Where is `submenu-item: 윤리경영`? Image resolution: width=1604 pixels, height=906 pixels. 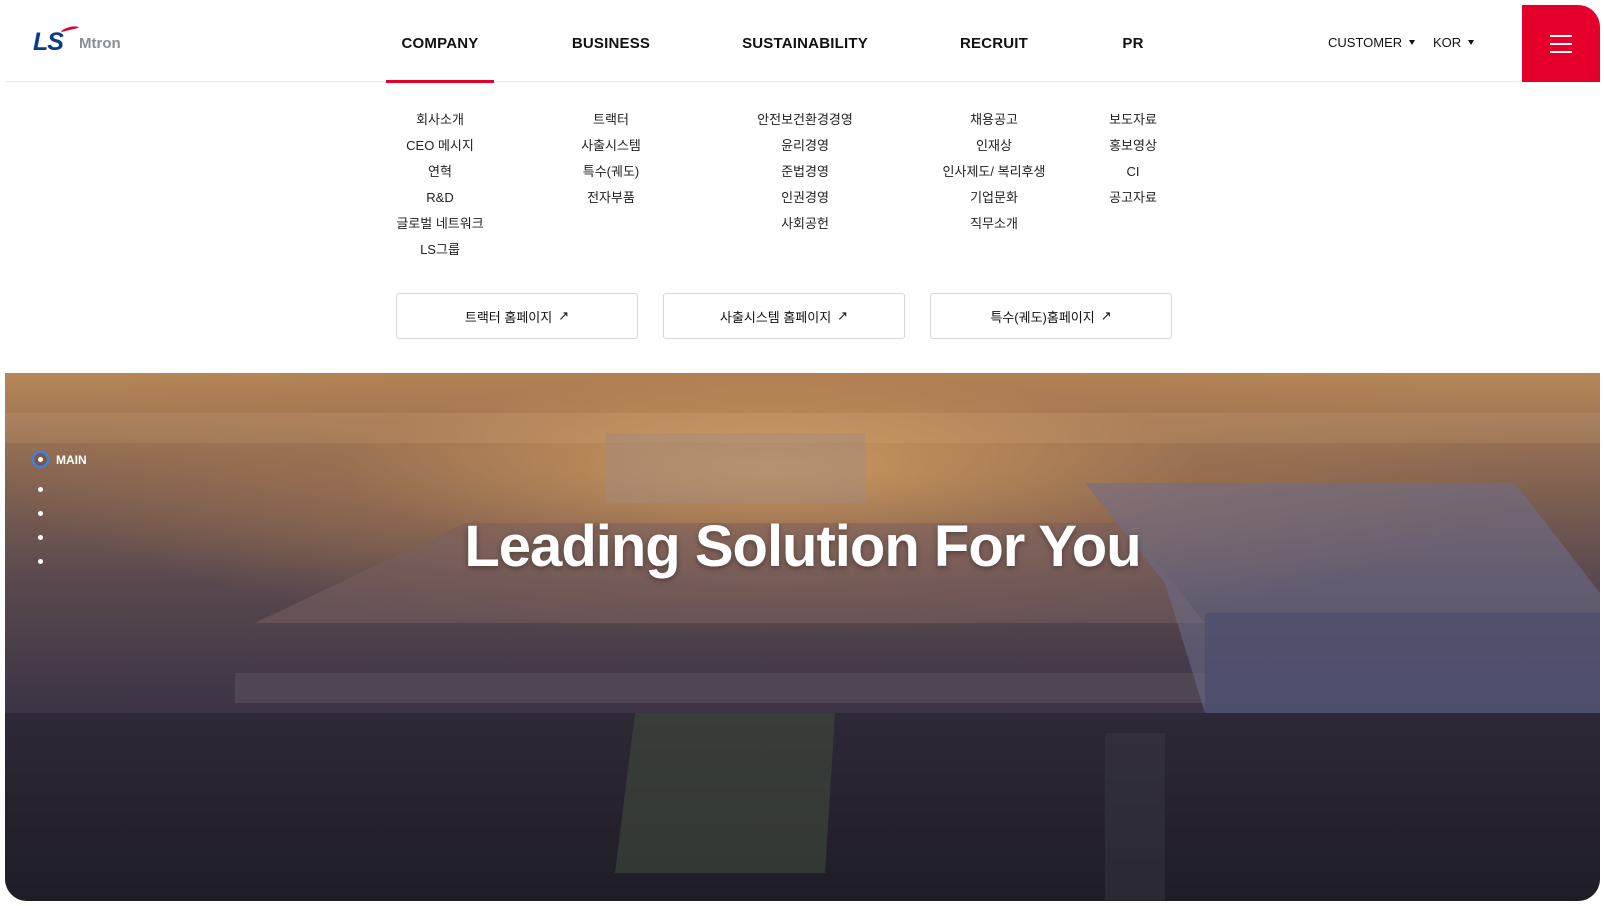
submenu-item: 윤리경영 is located at coordinates (805, 146).